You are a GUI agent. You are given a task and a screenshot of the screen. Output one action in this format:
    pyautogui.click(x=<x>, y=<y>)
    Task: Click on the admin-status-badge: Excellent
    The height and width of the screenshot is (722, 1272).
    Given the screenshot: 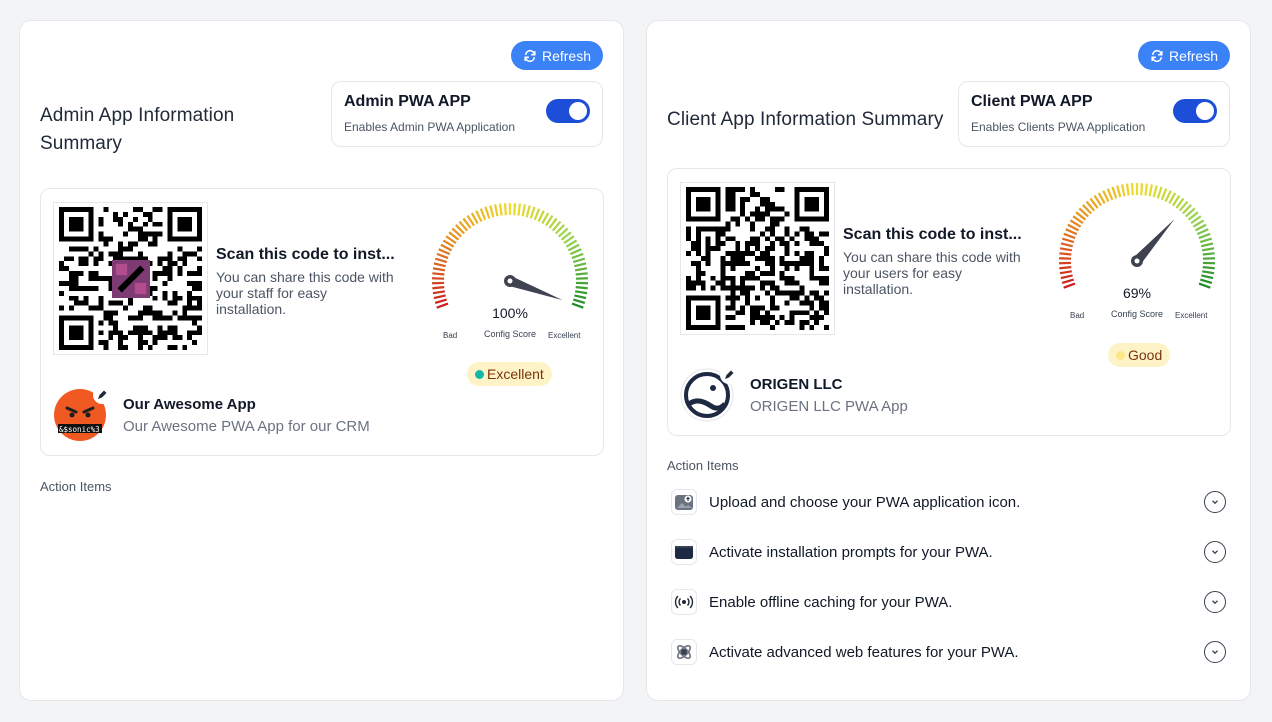 What is the action you would take?
    pyautogui.click(x=509, y=374)
    